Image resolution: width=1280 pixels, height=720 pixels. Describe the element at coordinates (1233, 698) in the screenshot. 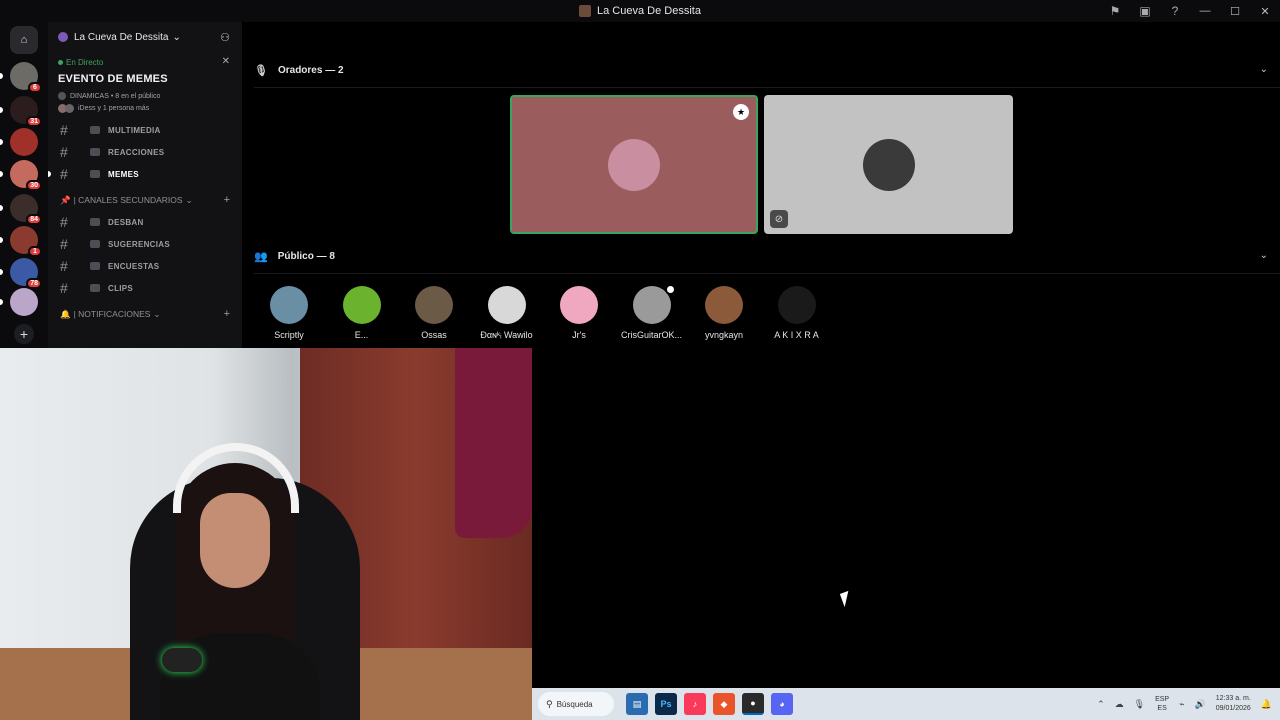

I see `time: 12:33 a. m.` at that location.